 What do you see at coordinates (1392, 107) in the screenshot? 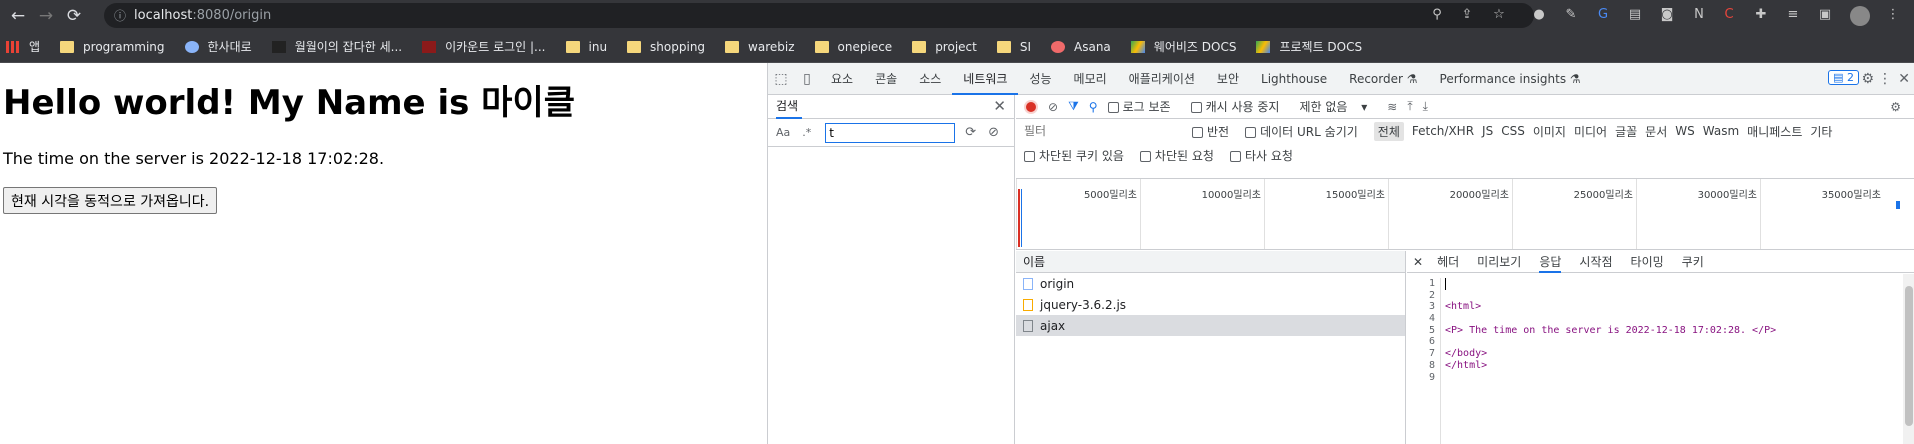
I see `wifi-icon: ≋` at bounding box center [1392, 107].